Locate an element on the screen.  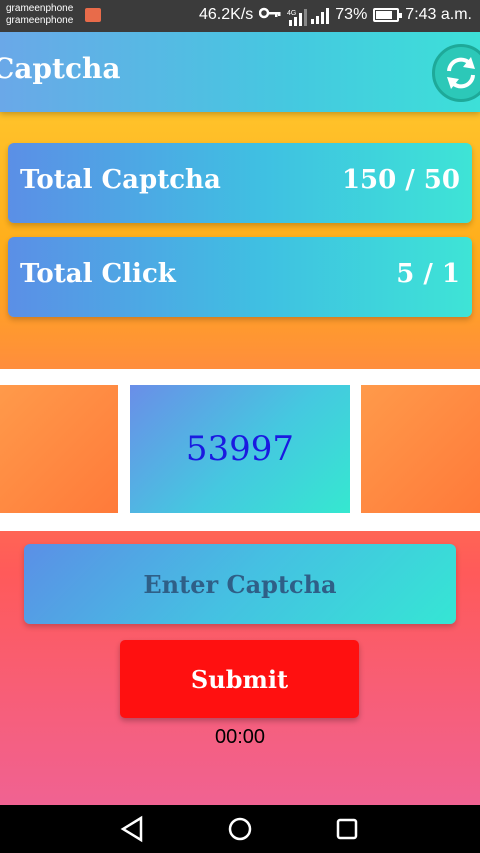
carrier-names: grameenphone grameenphone is located at coordinates (39, 15).